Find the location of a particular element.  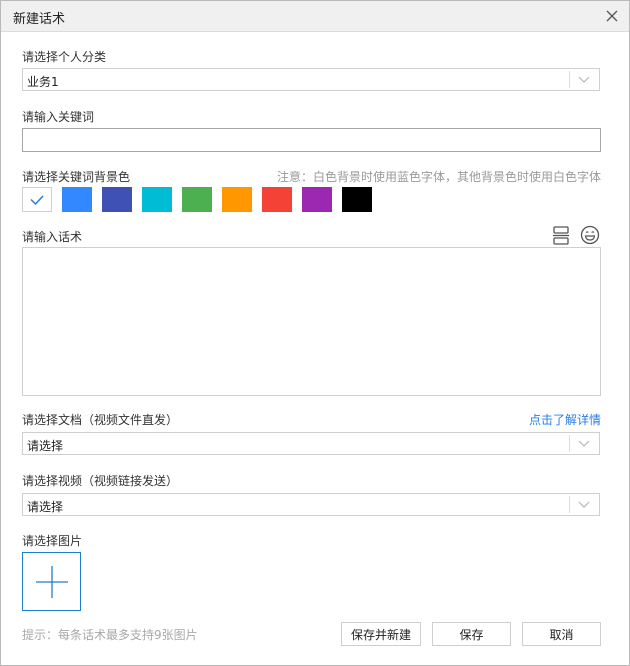

bg-color-note: 注意：白色背景时使用蓝色字体，其他背景色时使用白色字体 is located at coordinates (438, 177).